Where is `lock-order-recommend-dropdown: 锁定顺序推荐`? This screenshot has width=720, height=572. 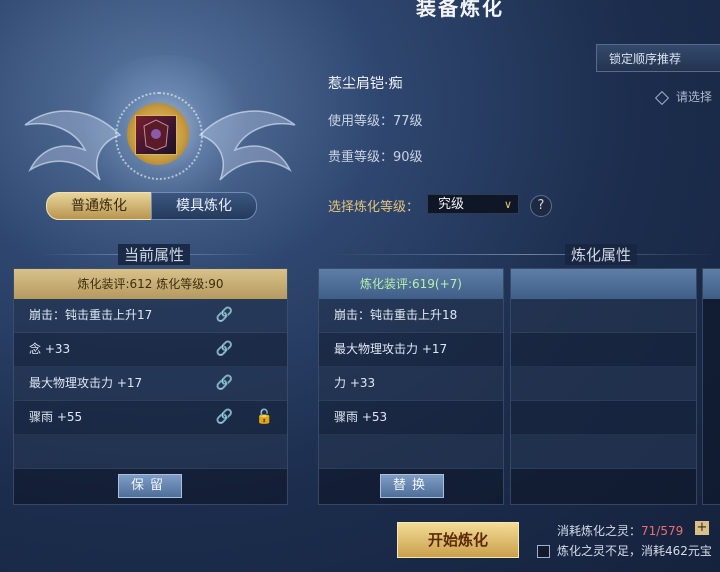 lock-order-recommend-dropdown: 锁定顺序推荐 is located at coordinates (658, 58).